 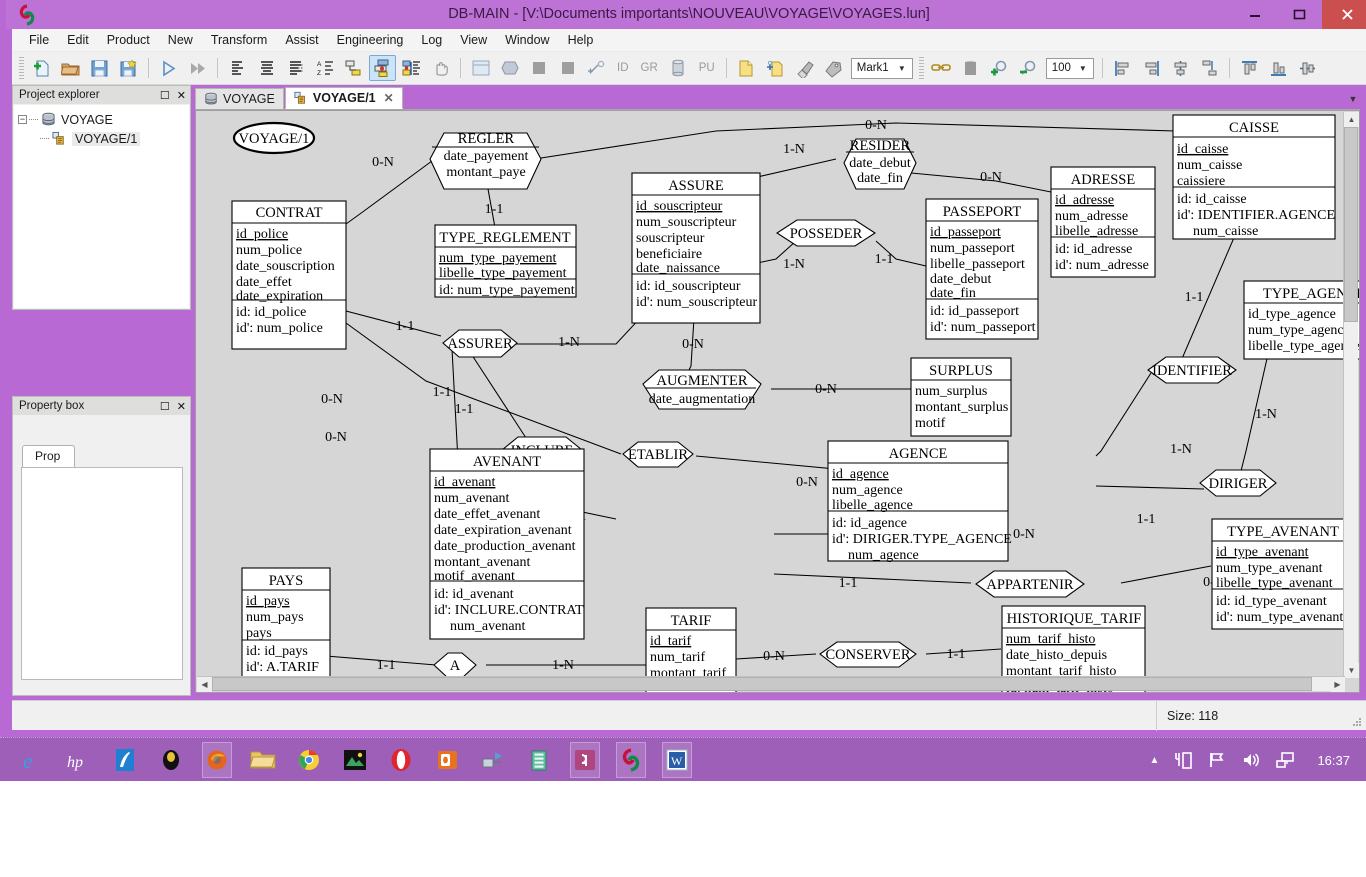 What do you see at coordinates (274, 138) in the screenshot?
I see `schema-label-badge: VOYAGE/1` at bounding box center [274, 138].